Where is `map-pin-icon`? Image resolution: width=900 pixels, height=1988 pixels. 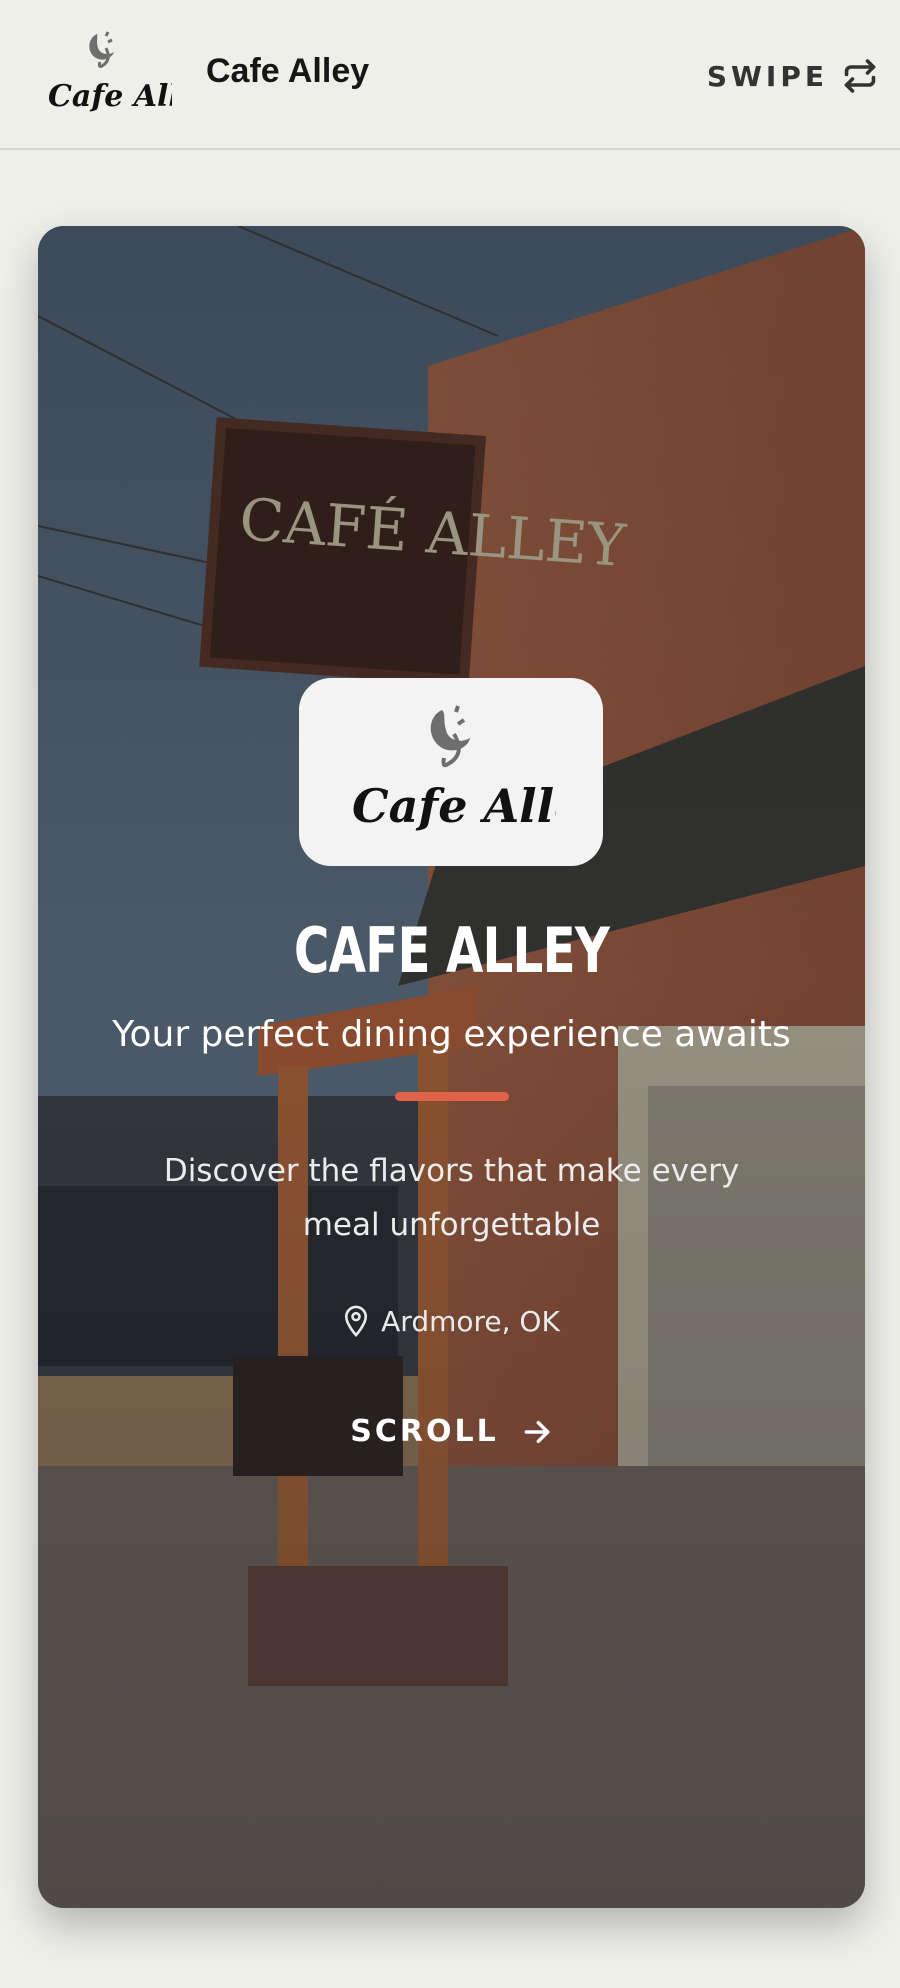
map-pin-icon is located at coordinates (356, 1321).